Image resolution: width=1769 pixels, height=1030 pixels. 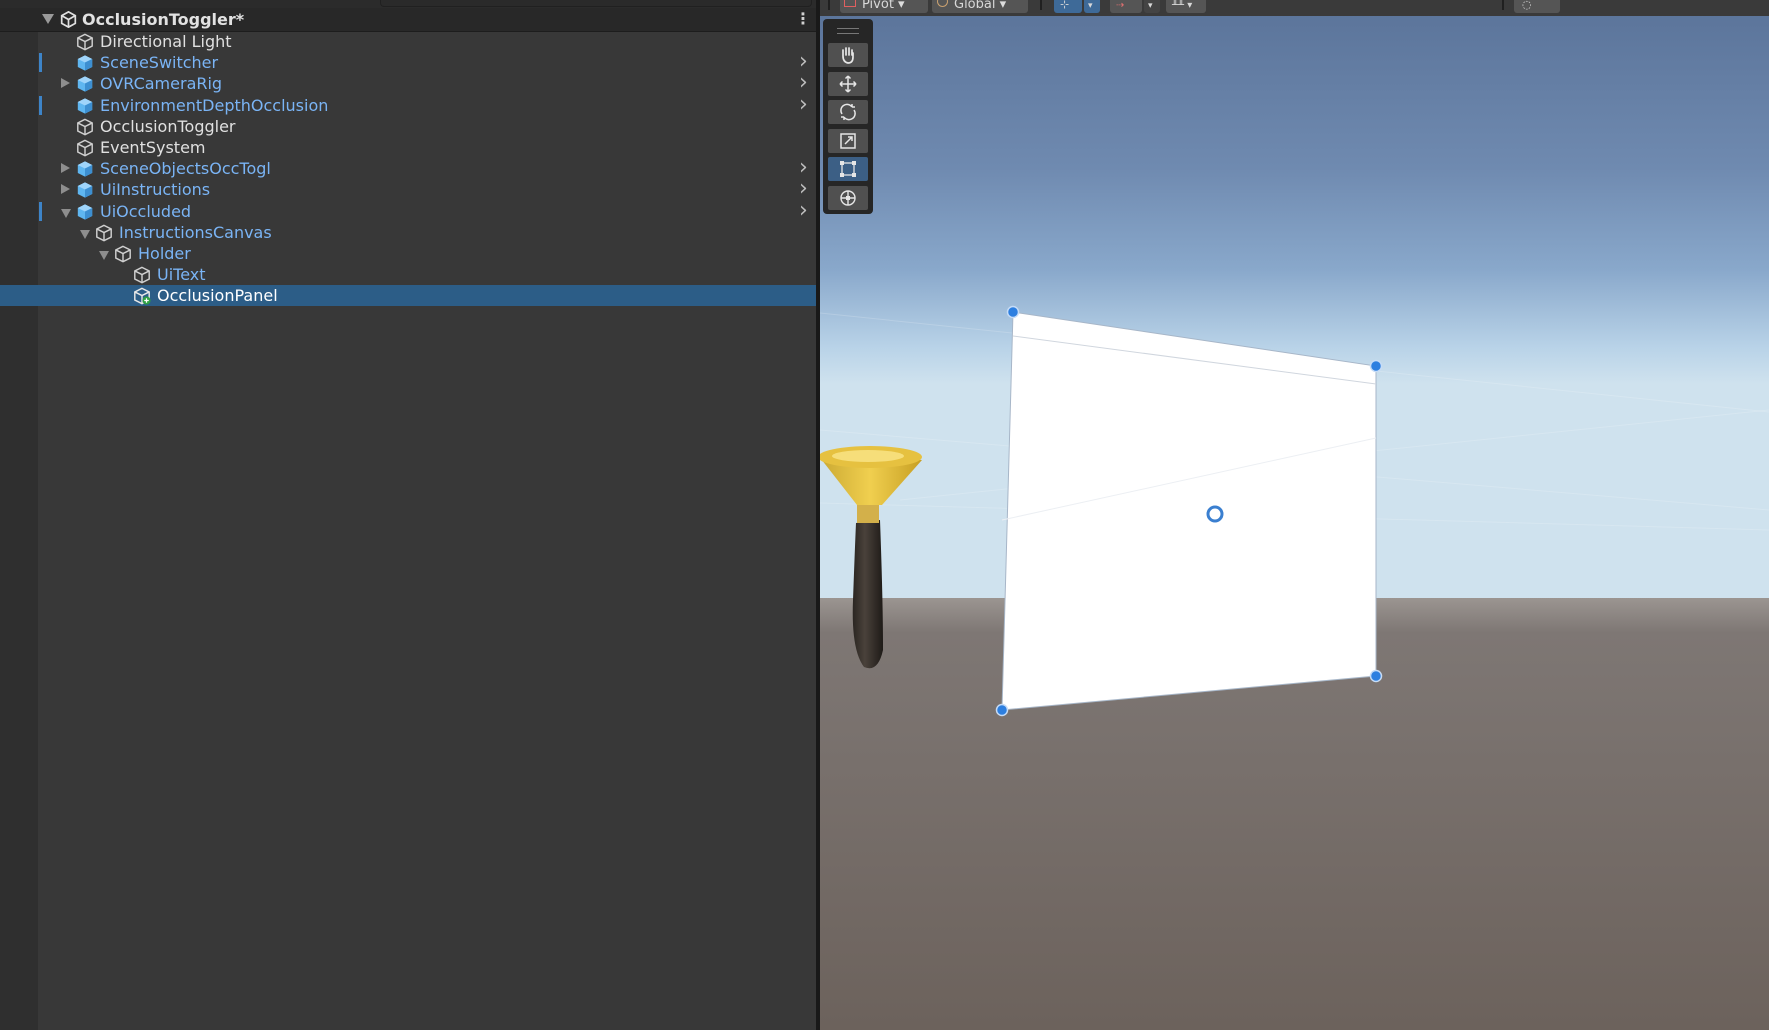 What do you see at coordinates (848, 31) in the screenshot?
I see `overlay-grip-handle` at bounding box center [848, 31].